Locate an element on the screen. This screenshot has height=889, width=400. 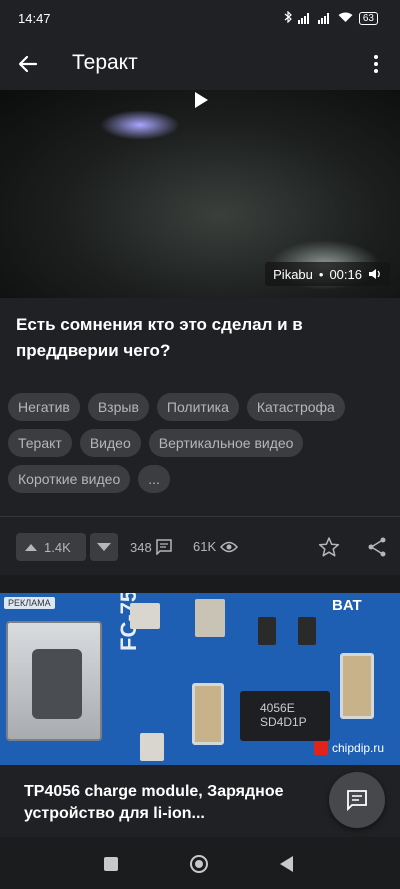
ad-label: РЕКЛАМА is located at coordinates (29, 603).